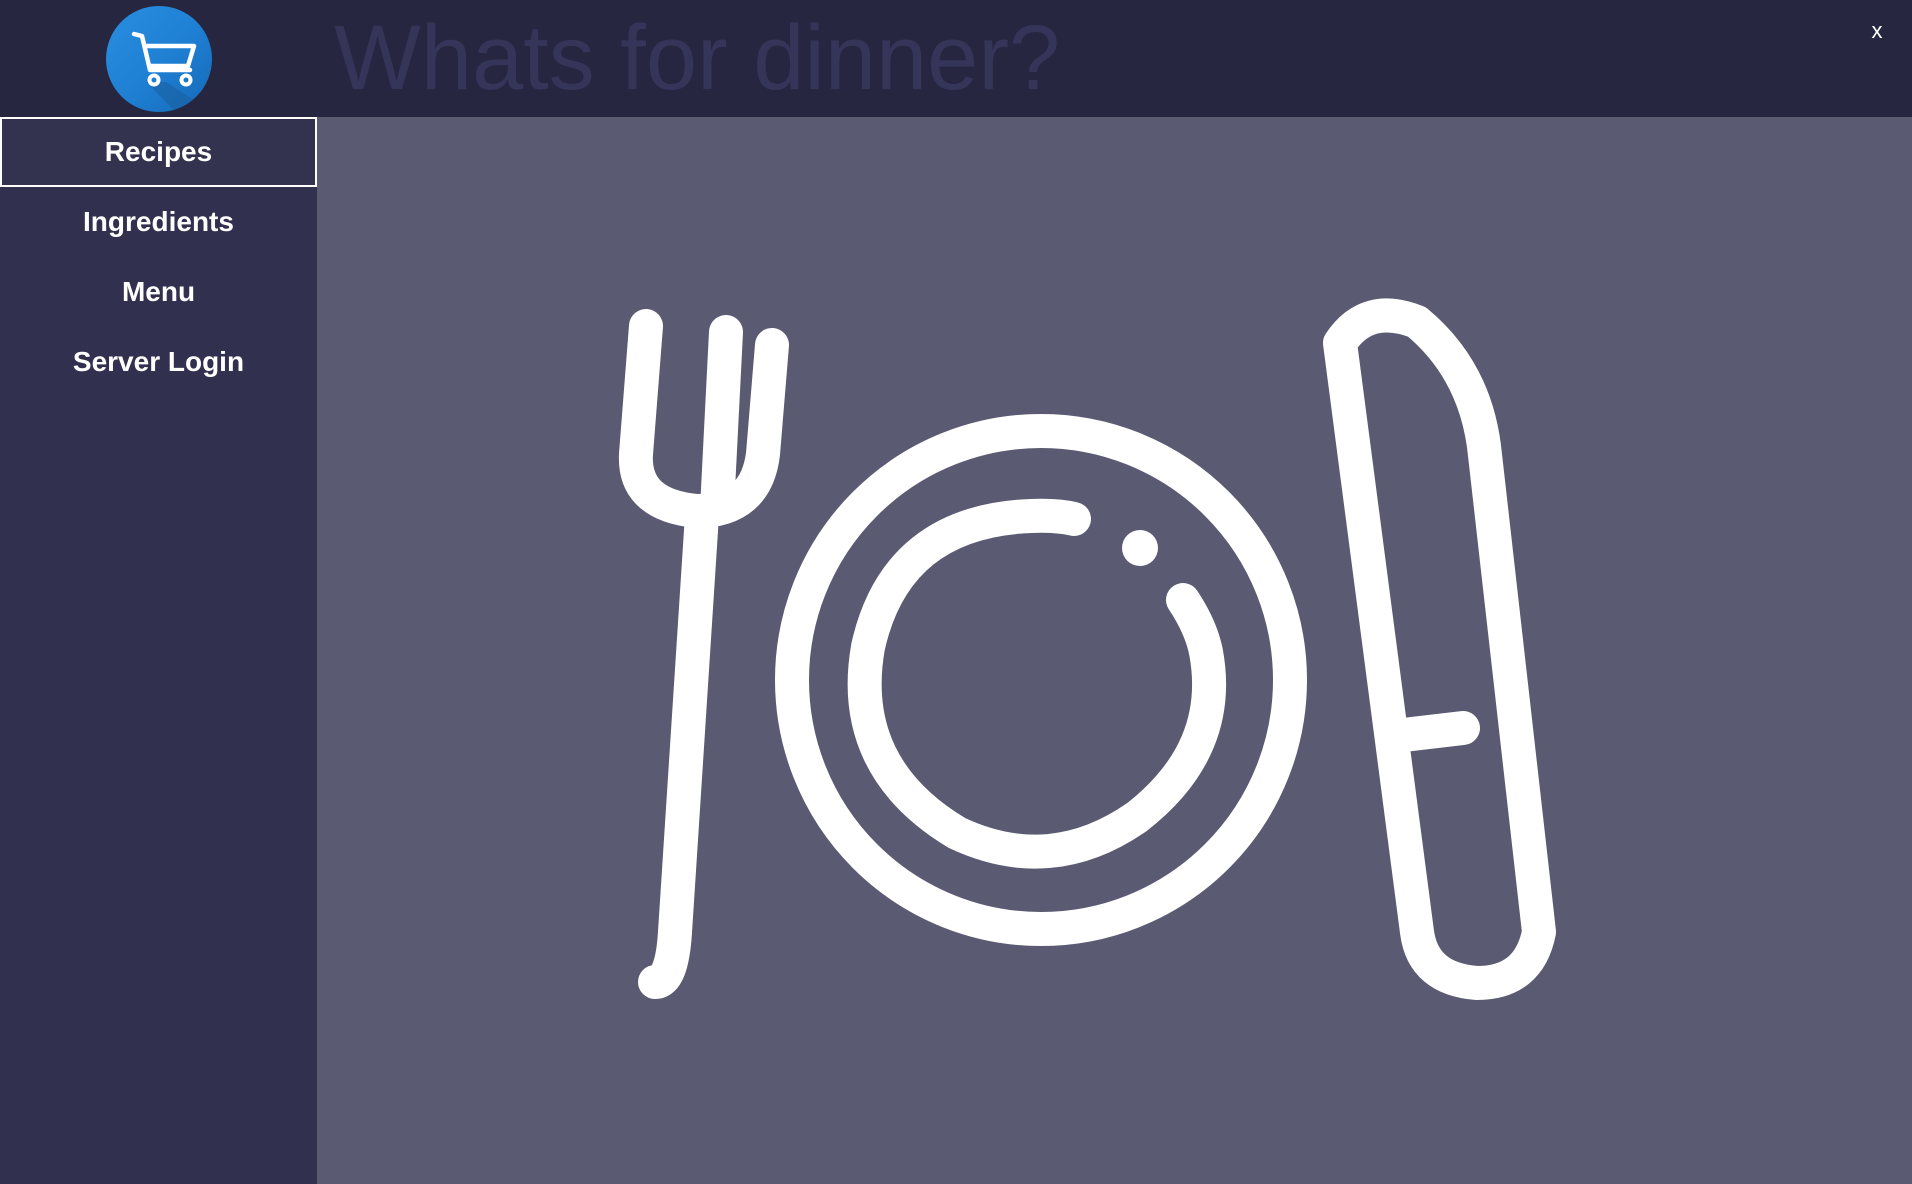 The image size is (1912, 1184). What do you see at coordinates (158, 222) in the screenshot?
I see `sidebar-item-ingredients: Ingredients` at bounding box center [158, 222].